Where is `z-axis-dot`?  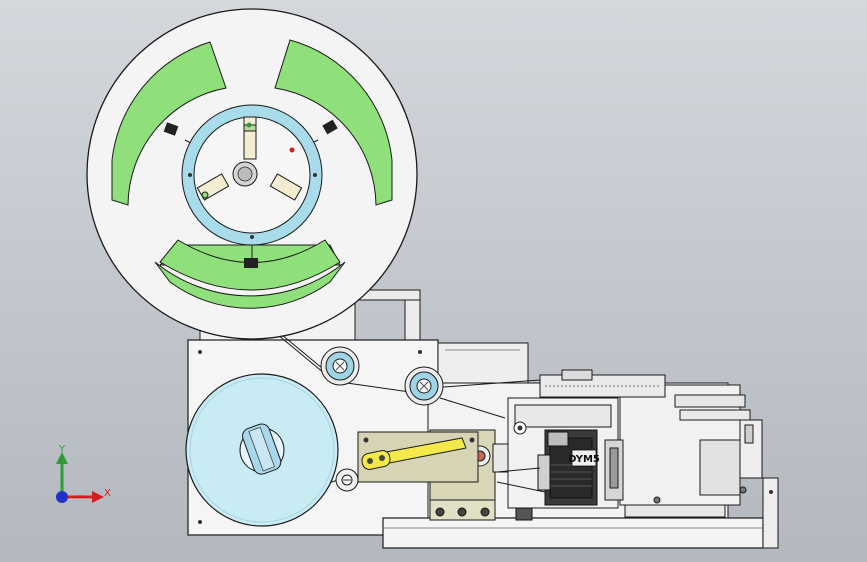 z-axis-dot is located at coordinates (62, 497).